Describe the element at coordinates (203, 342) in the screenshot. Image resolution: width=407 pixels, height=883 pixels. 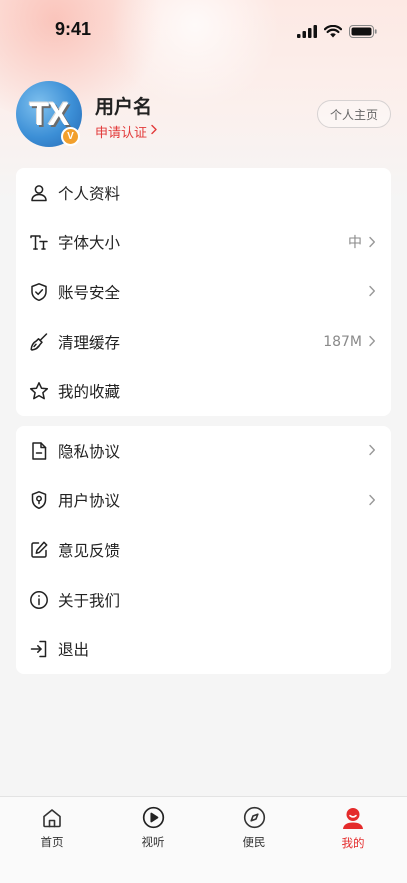
I see `menu-item-clear-cache: 清理缓存 187M` at that location.